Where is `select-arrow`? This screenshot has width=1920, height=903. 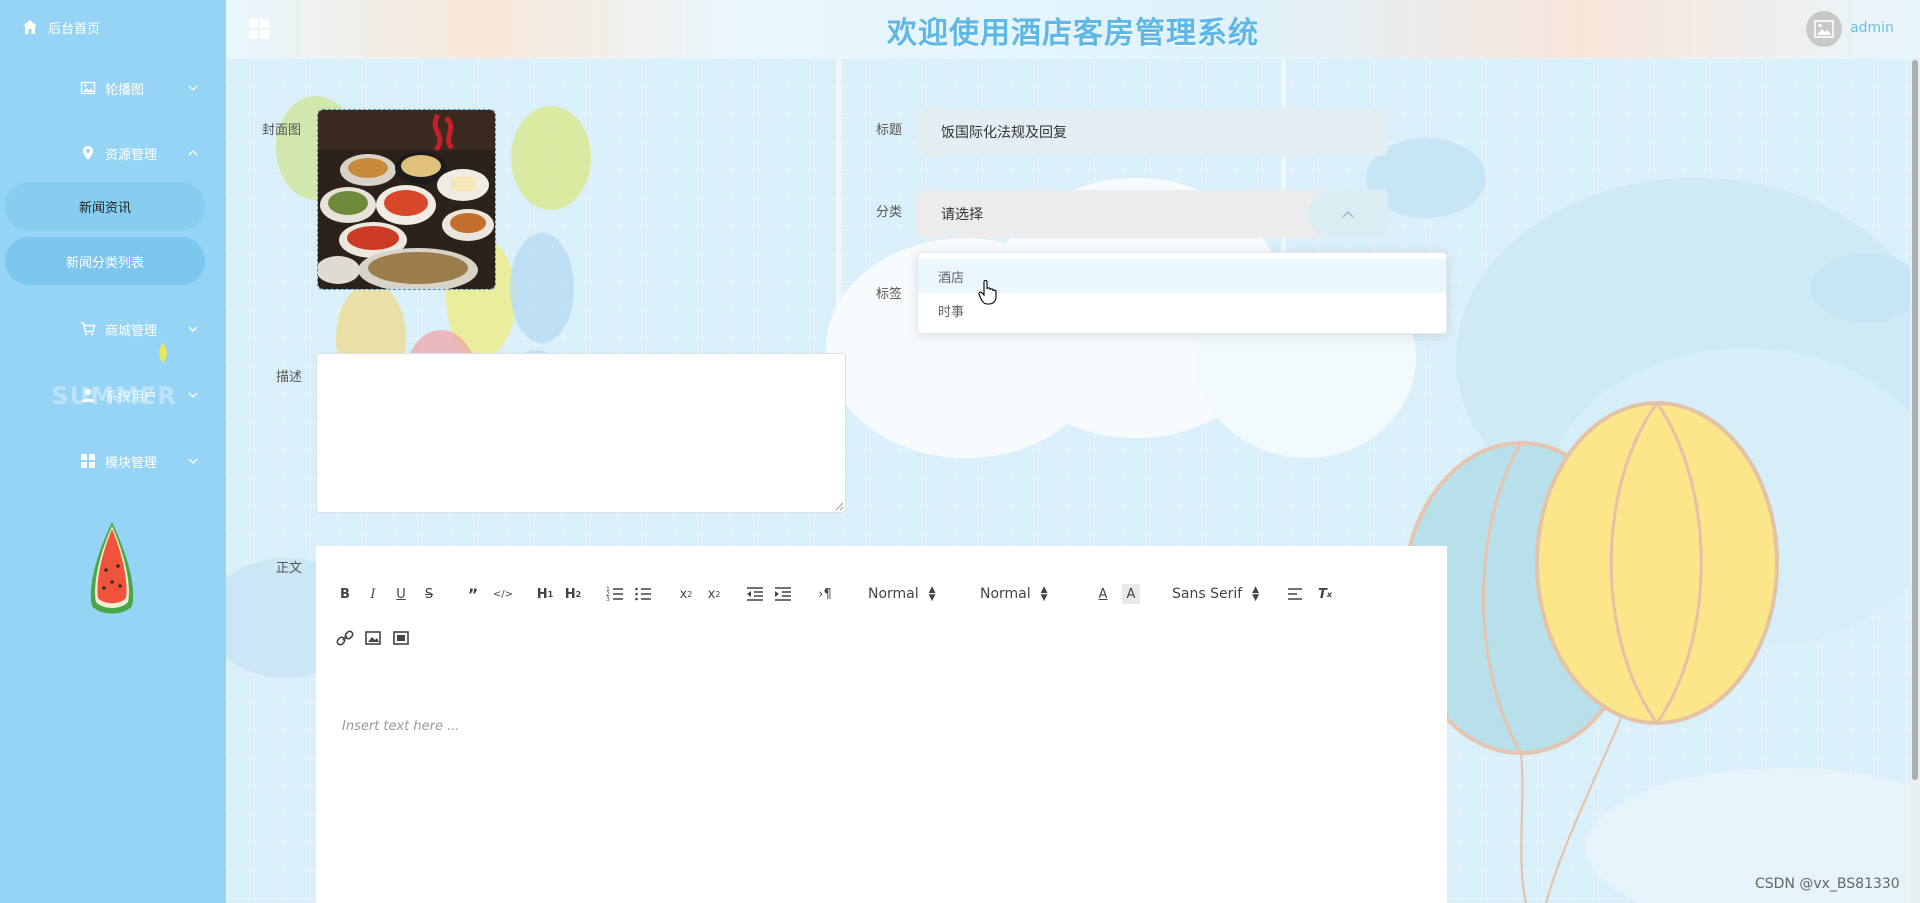 select-arrow is located at coordinates (1348, 214).